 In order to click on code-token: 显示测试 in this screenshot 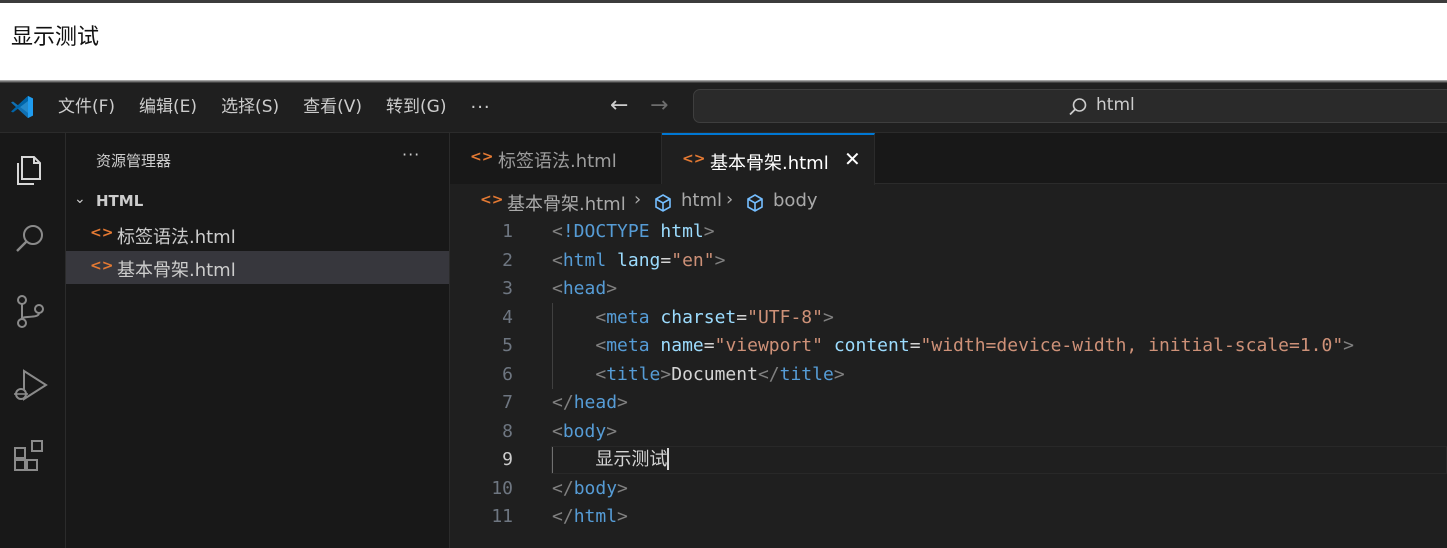, I will do `click(610, 459)`.